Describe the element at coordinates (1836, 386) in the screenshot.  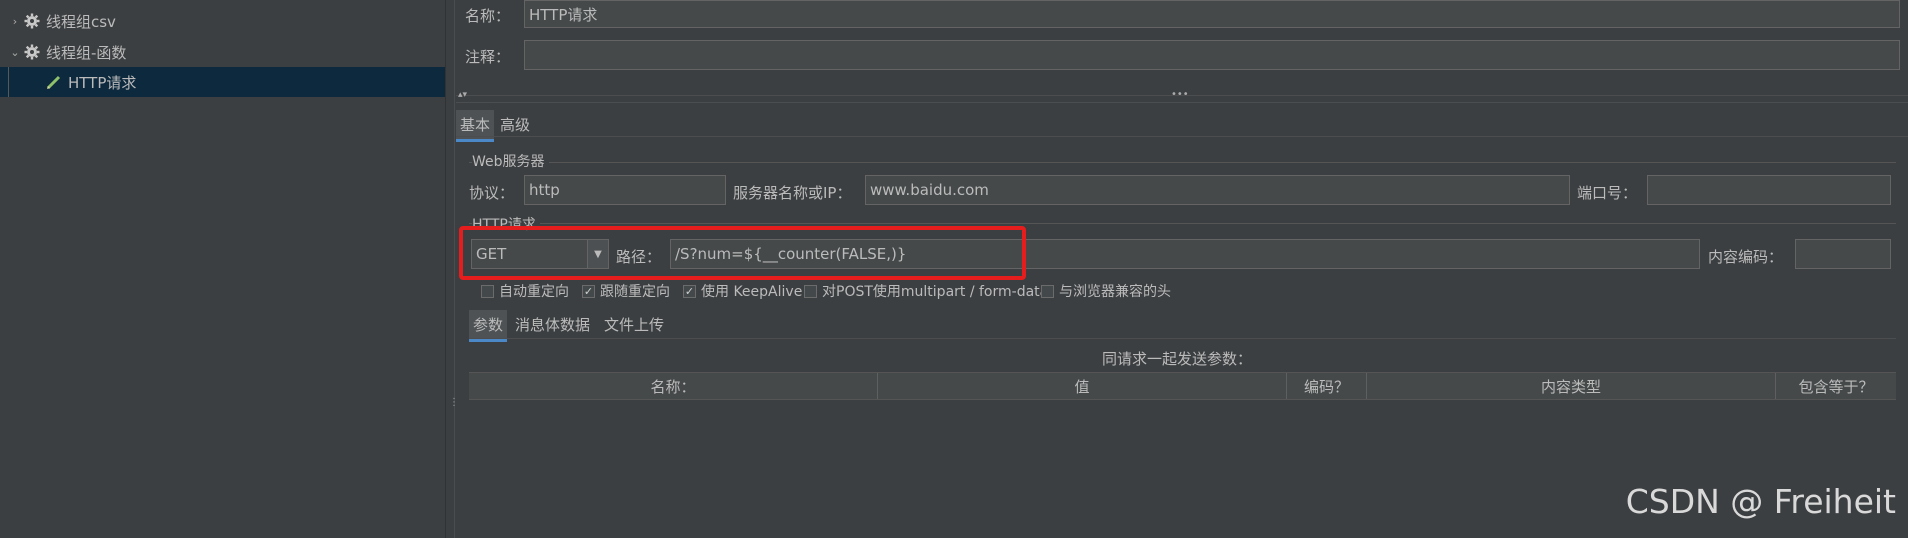
I see `column-header-include-equals: 包含等于？` at that location.